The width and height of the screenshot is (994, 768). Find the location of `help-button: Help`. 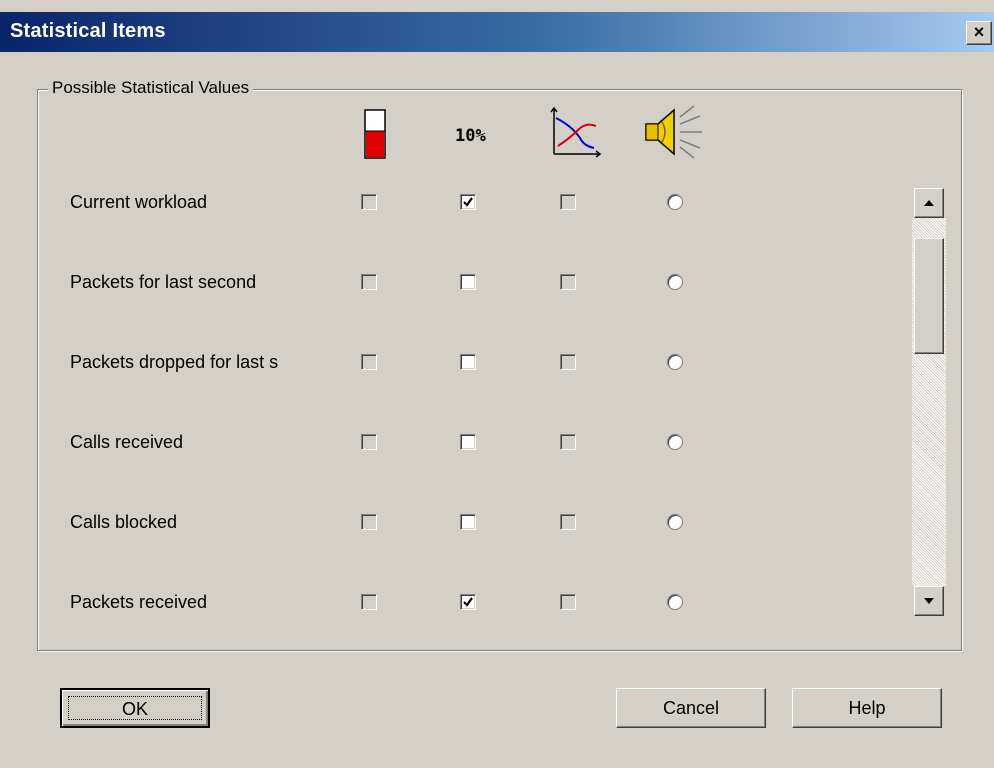

help-button: Help is located at coordinates (867, 708).